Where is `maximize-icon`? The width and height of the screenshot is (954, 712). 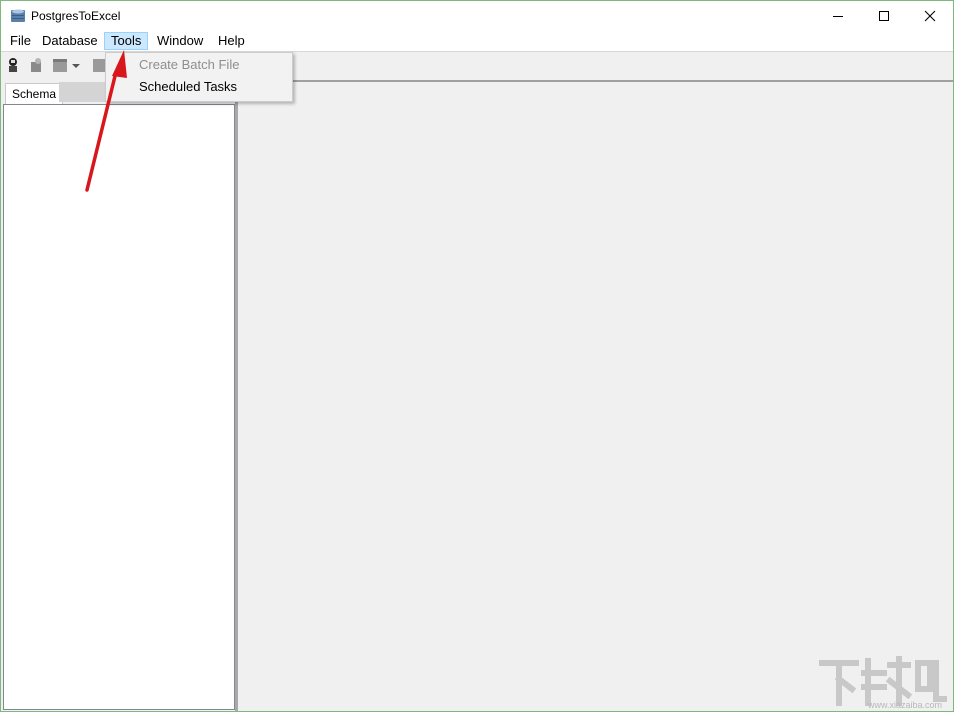
maximize-icon is located at coordinates (884, 16).